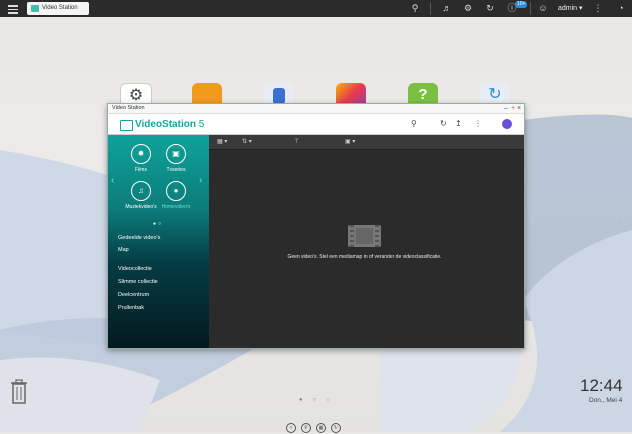 This screenshot has height=434, width=632. I want to click on category-films: ✹ Films, so click(141, 158).